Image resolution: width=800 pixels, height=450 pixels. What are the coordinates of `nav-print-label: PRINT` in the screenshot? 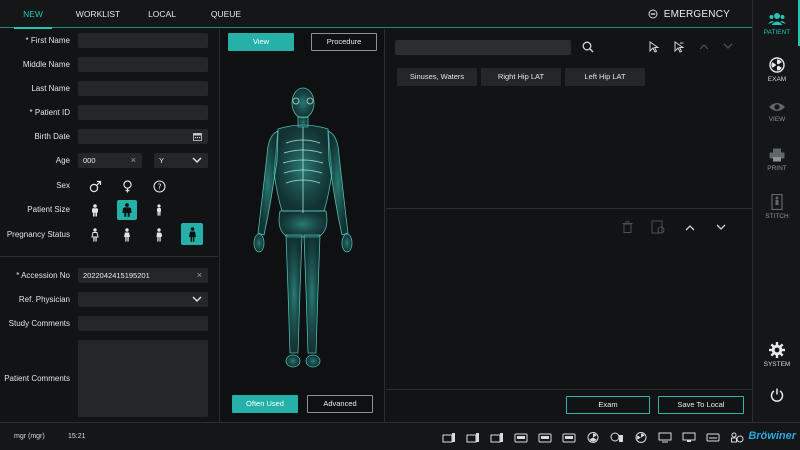 It's located at (777, 168).